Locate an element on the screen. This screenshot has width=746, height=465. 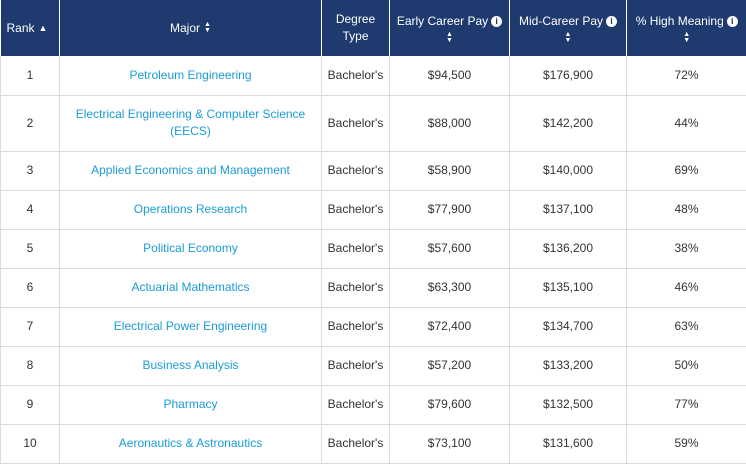
major-cell: Business Analysis is located at coordinates (190, 366).